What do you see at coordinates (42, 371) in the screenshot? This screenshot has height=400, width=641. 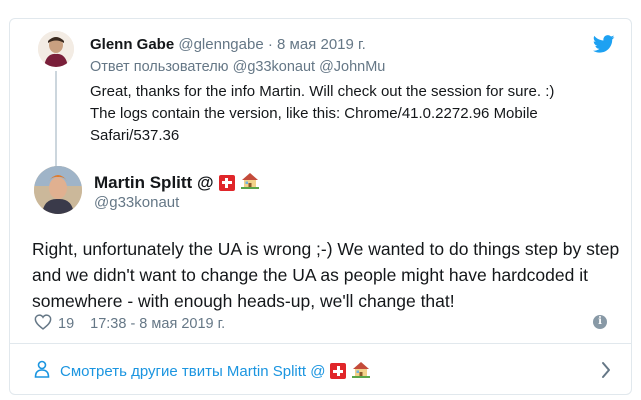 I see `person-icon` at bounding box center [42, 371].